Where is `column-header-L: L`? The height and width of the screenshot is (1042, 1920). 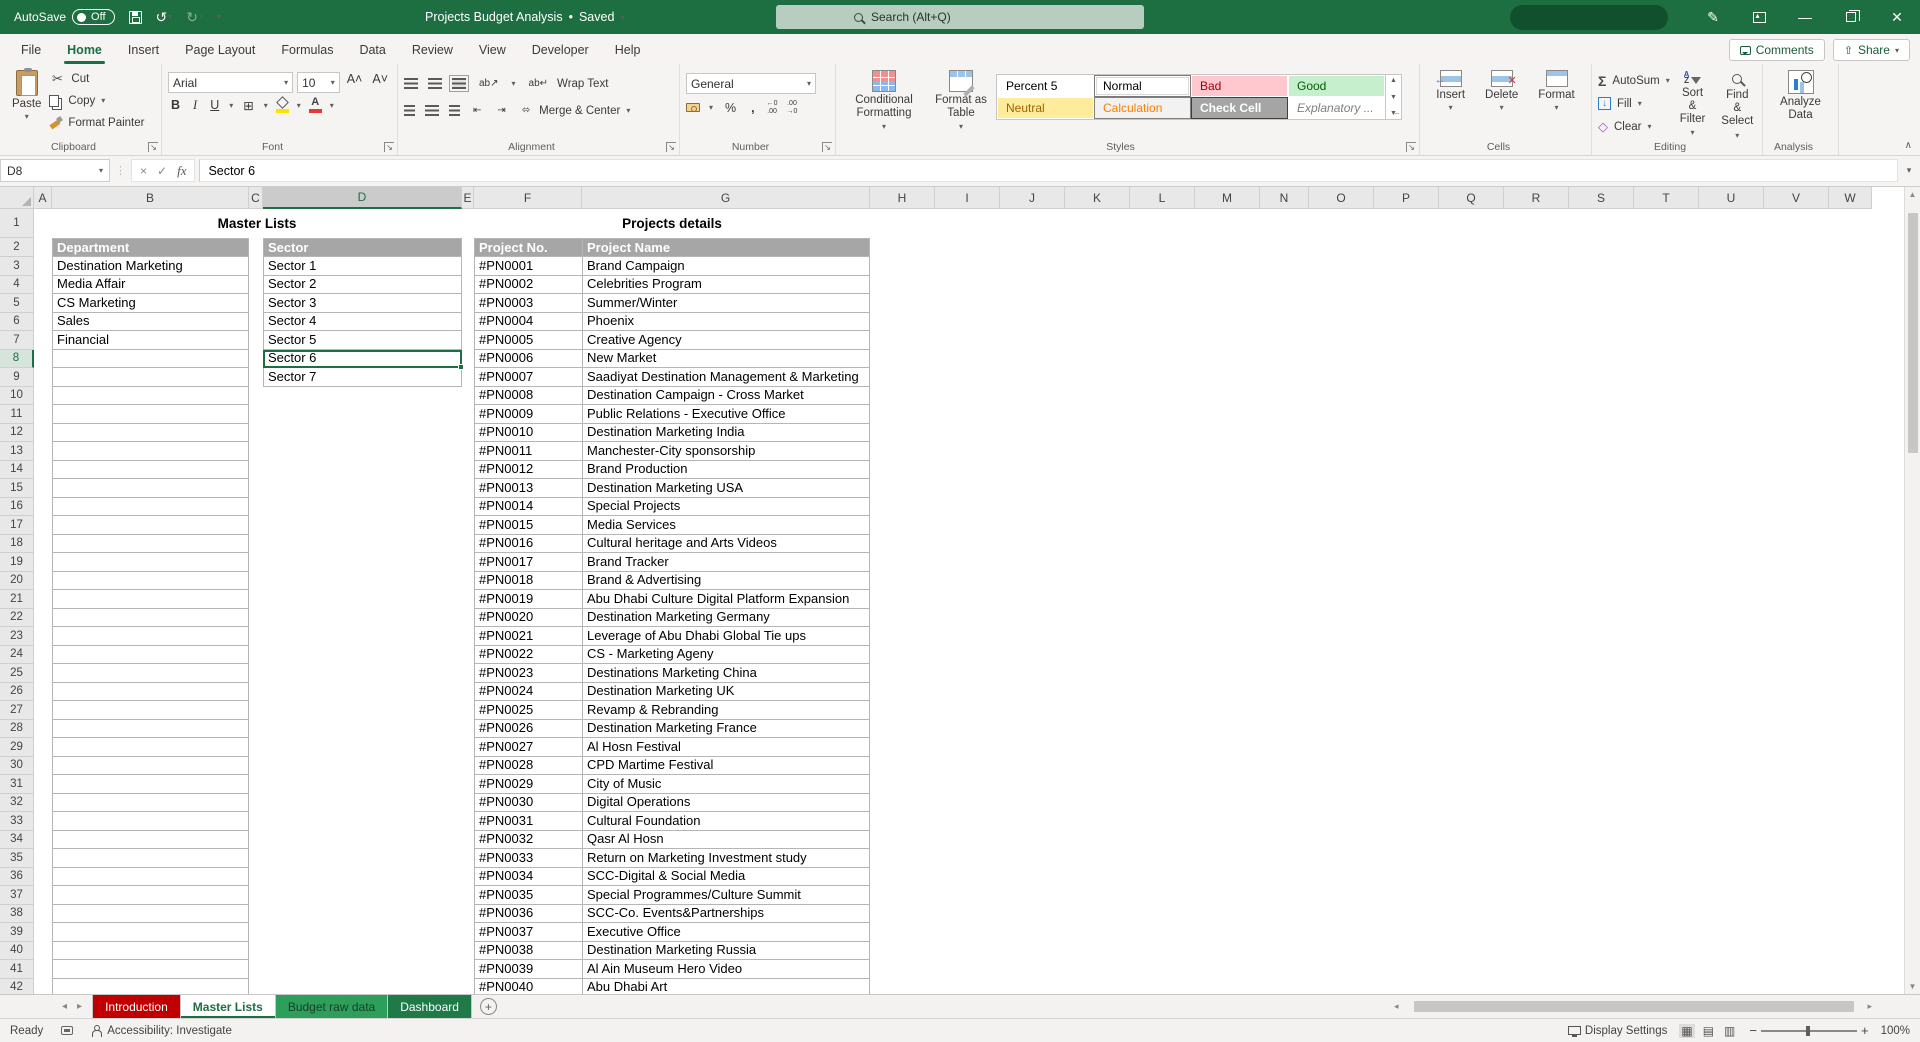
column-header-L: L is located at coordinates (1162, 198).